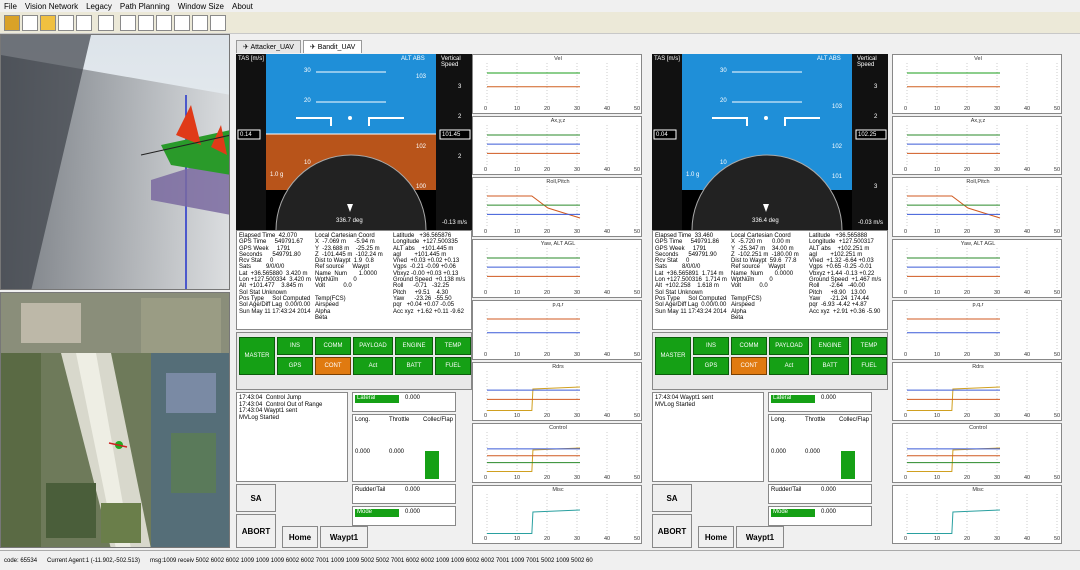  Describe the element at coordinates (977, 145) in the screenshot. I see `strip-chart: Ax,y,z 0 10 20 30 40 50` at that location.